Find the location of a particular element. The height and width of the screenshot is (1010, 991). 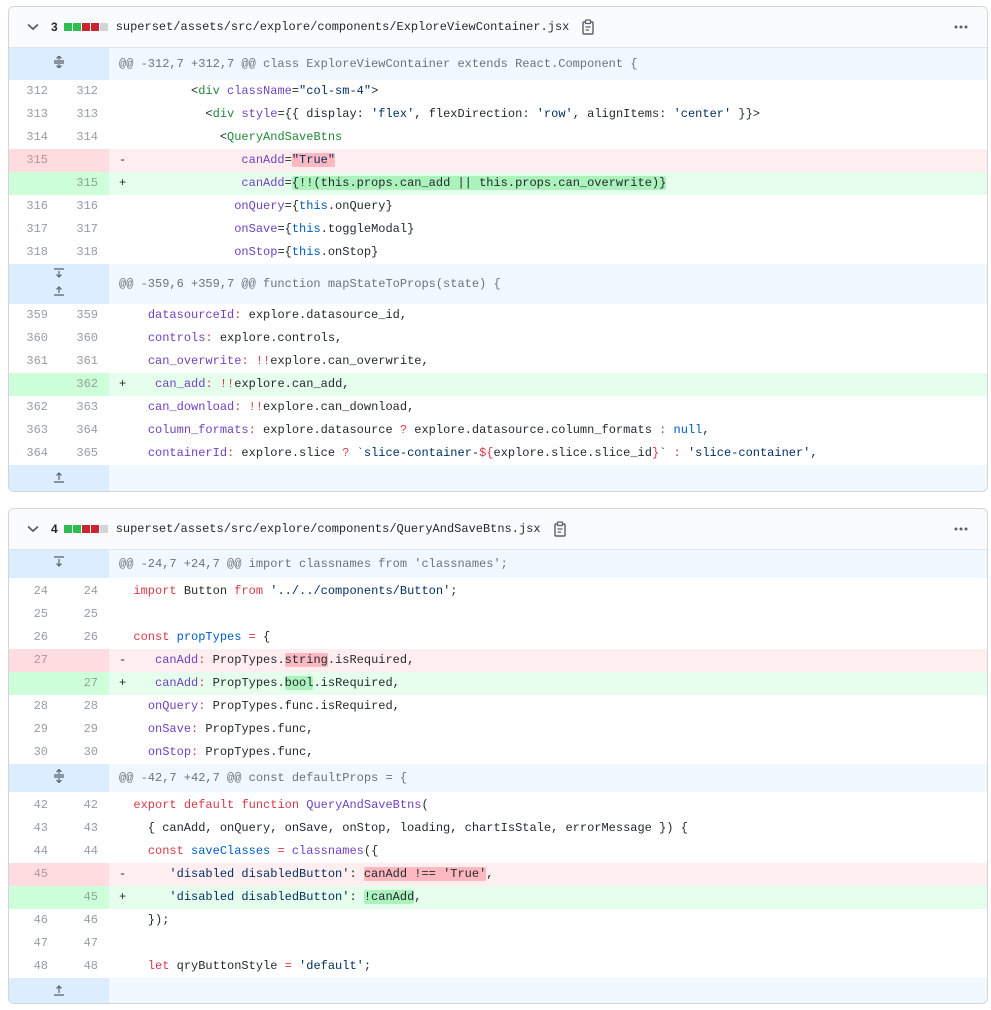

old-line-number: 362 is located at coordinates (34, 407).